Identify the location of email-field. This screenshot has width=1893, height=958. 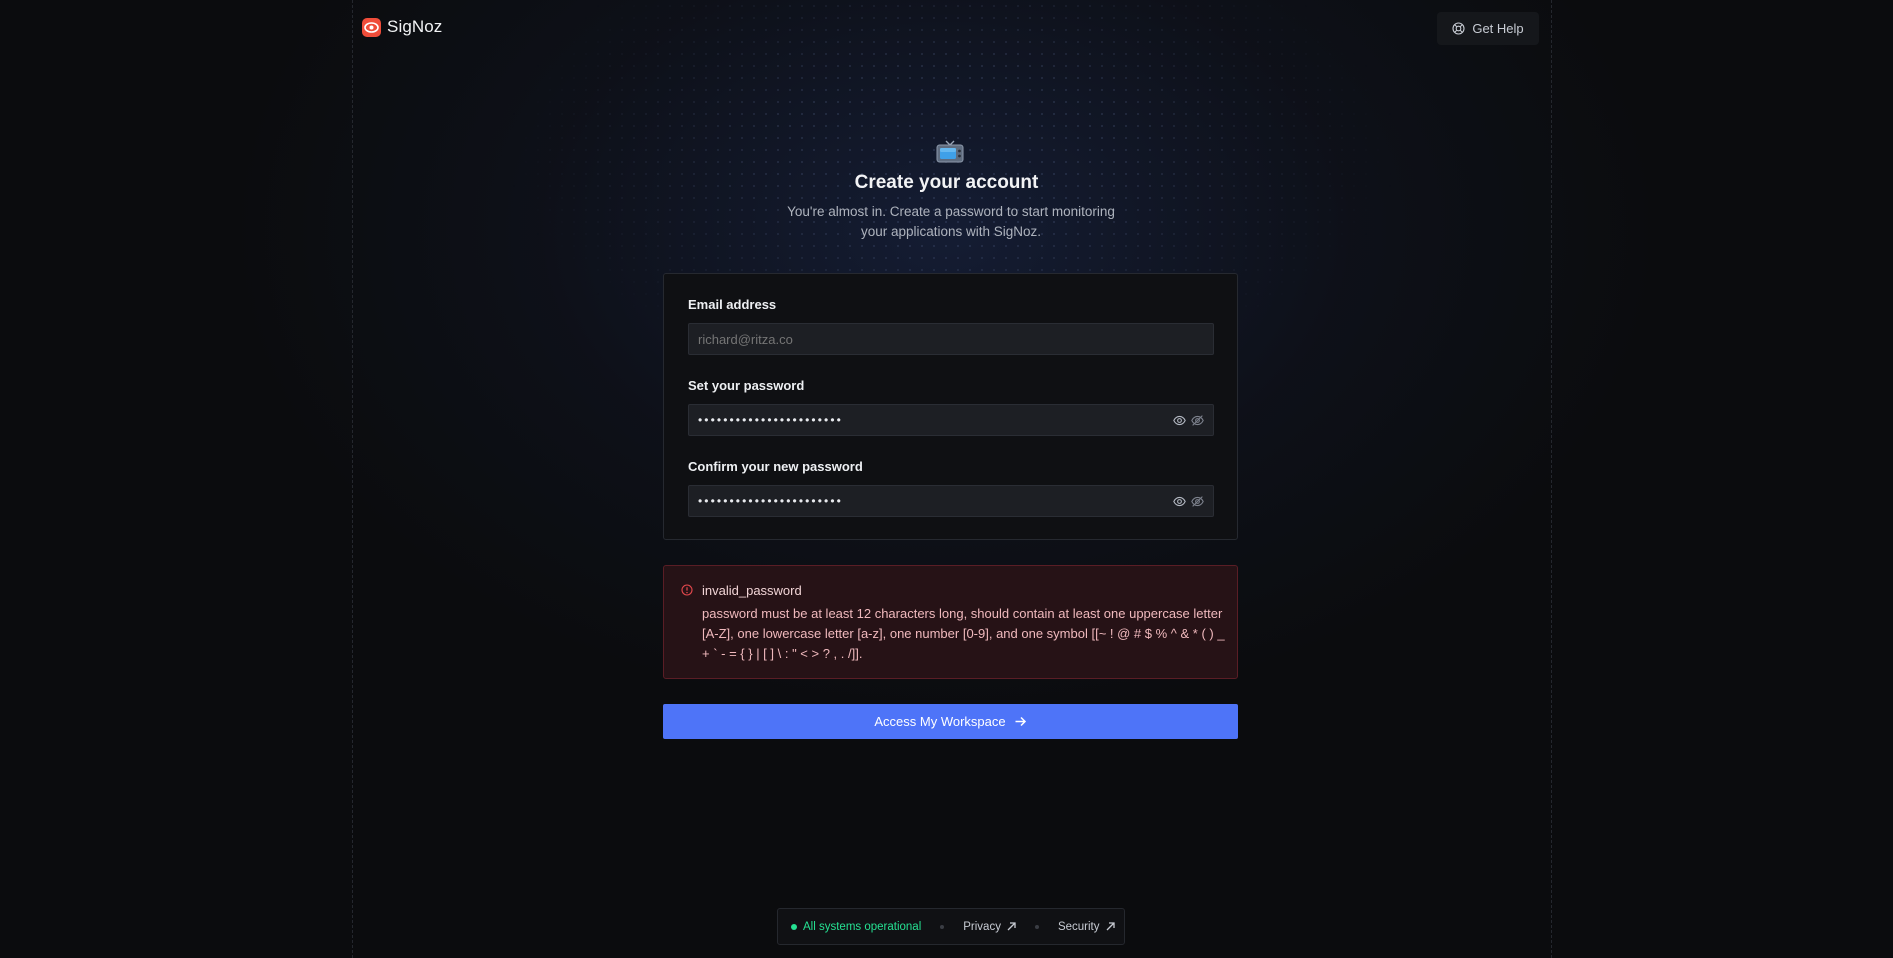
(951, 339).